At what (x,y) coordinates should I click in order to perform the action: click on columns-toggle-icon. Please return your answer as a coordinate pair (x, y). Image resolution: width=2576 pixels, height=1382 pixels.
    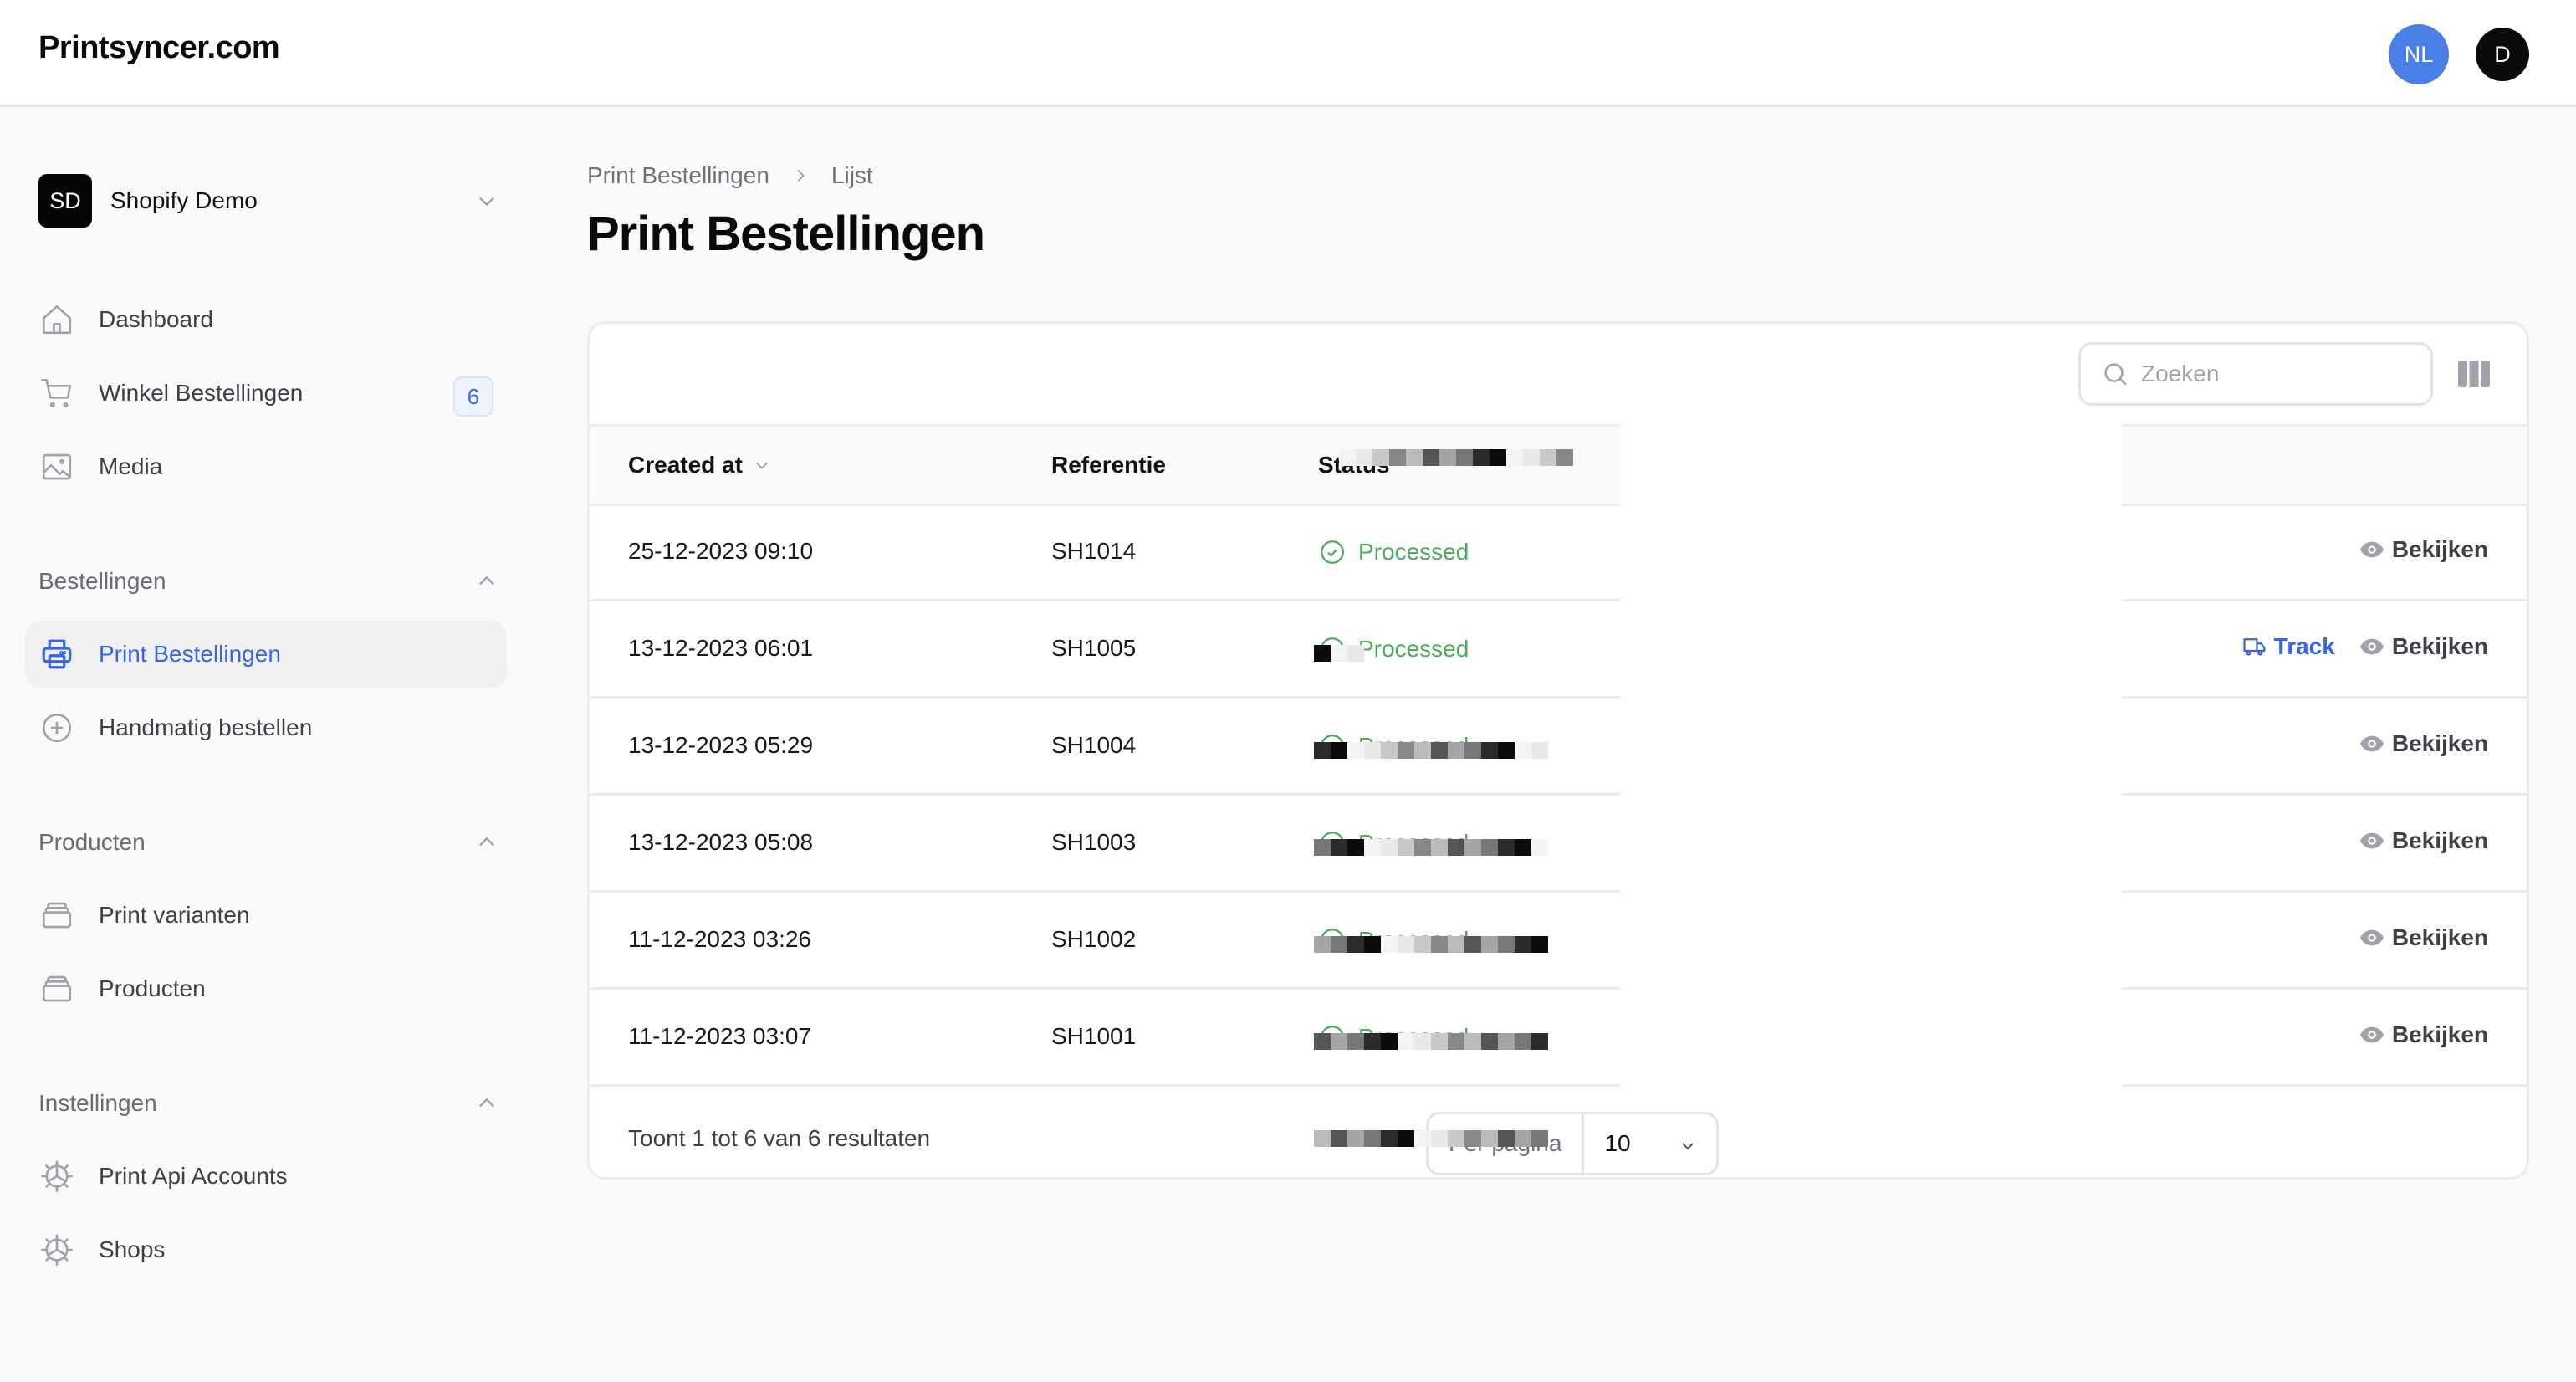
    Looking at the image, I should click on (2474, 374).